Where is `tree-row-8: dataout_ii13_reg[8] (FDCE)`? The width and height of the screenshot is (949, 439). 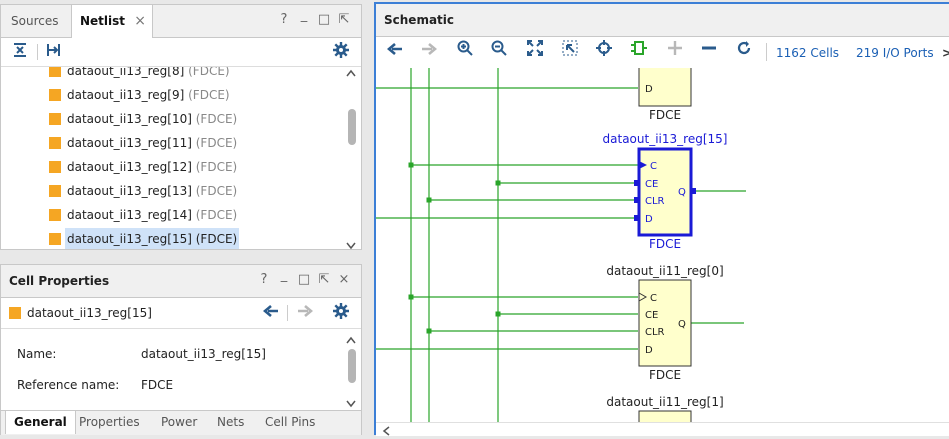 tree-row-8: dataout_ii13_reg[8] (FDCE) is located at coordinates (173, 74).